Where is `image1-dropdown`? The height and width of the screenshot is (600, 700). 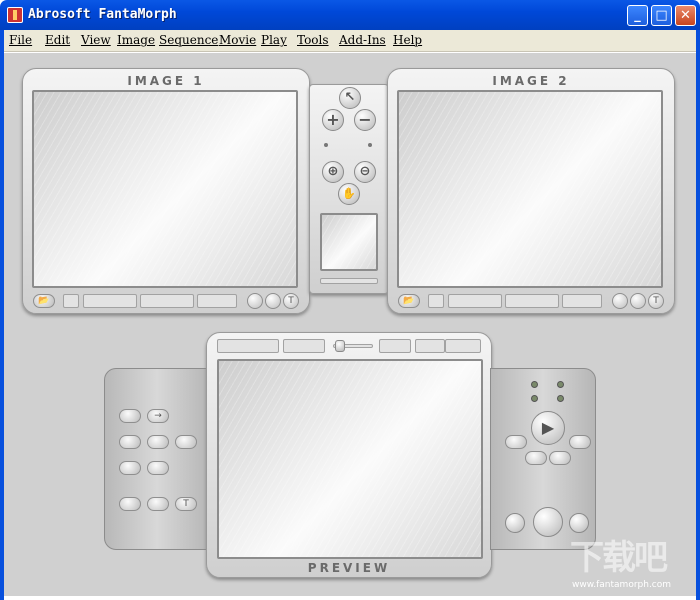
image1-dropdown is located at coordinates (217, 301).